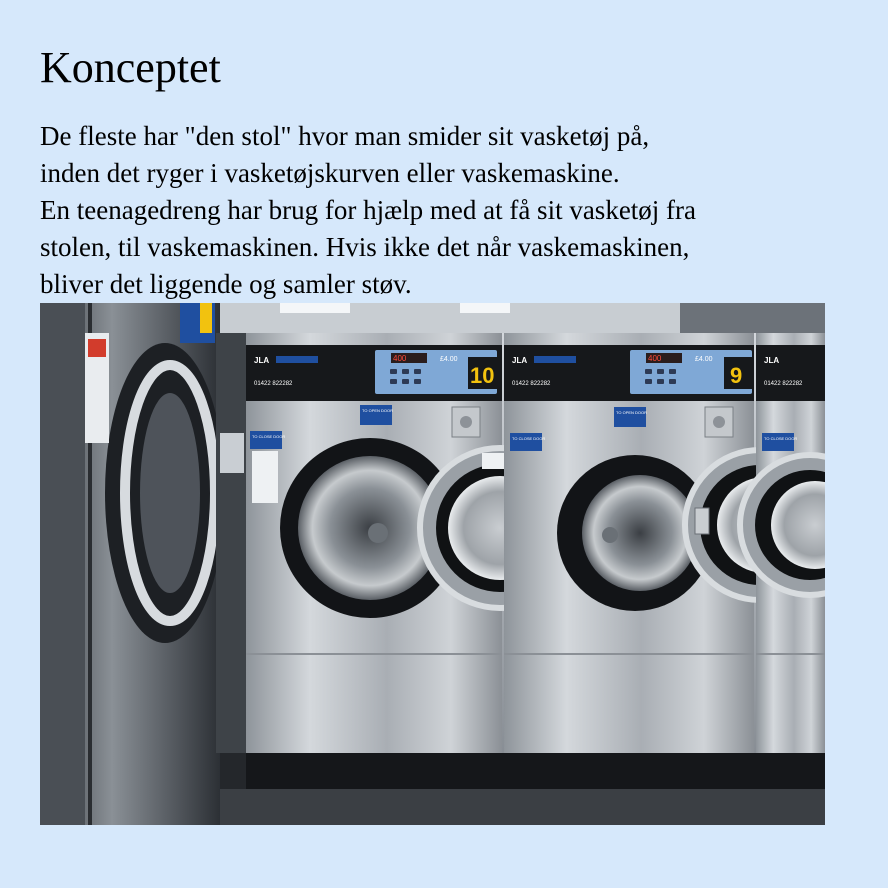 The image size is (888, 888). What do you see at coordinates (130, 67) in the screenshot?
I see `page-title: Konceptet` at bounding box center [130, 67].